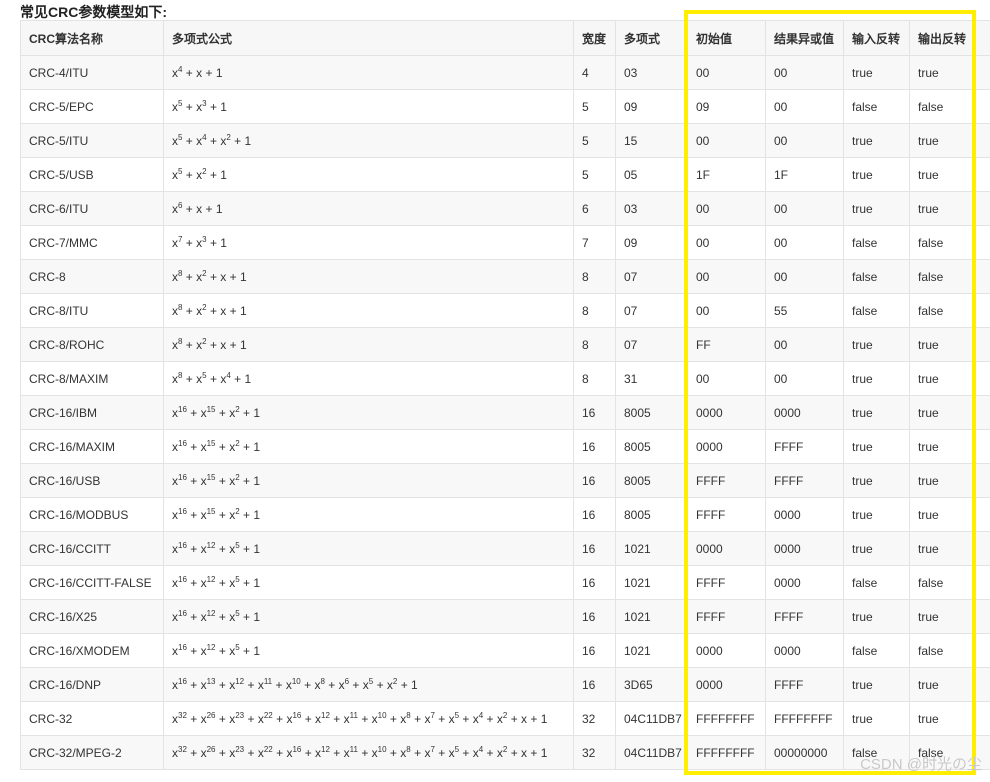  I want to click on cell-polynomial: 03, so click(651, 72).